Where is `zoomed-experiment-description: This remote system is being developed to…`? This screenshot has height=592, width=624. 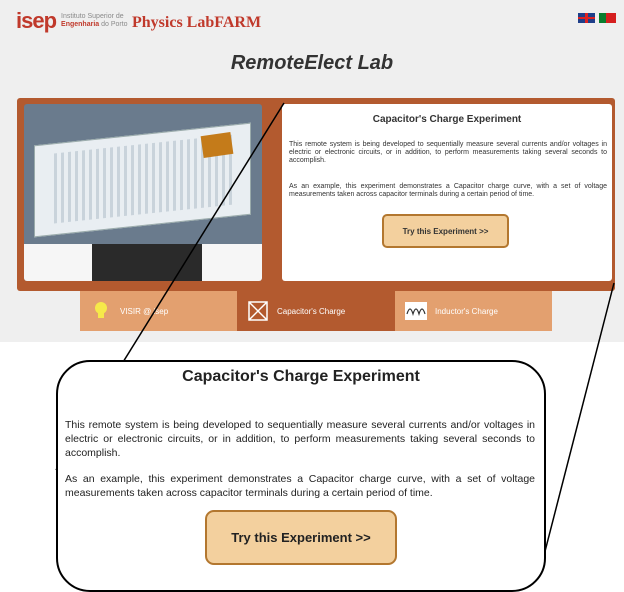
zoomed-experiment-description: This remote system is being developed to… is located at coordinates (300, 439).